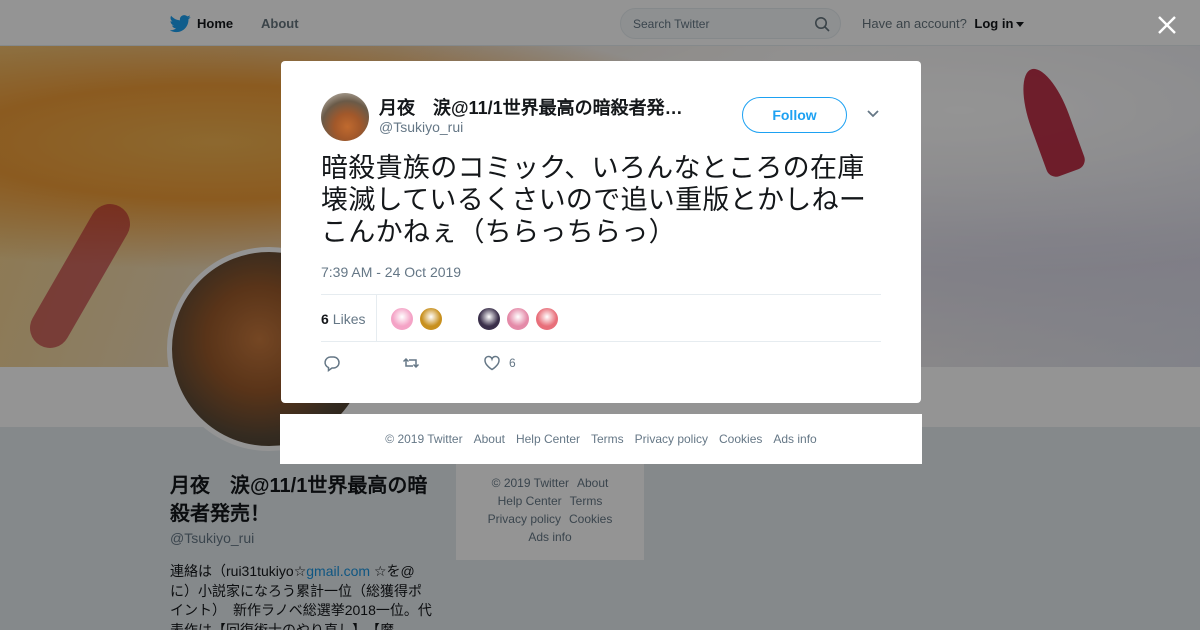  What do you see at coordinates (391, 272) in the screenshot?
I see `tweet-timestamp: 7:39 AM - 24 Oct 2019` at bounding box center [391, 272].